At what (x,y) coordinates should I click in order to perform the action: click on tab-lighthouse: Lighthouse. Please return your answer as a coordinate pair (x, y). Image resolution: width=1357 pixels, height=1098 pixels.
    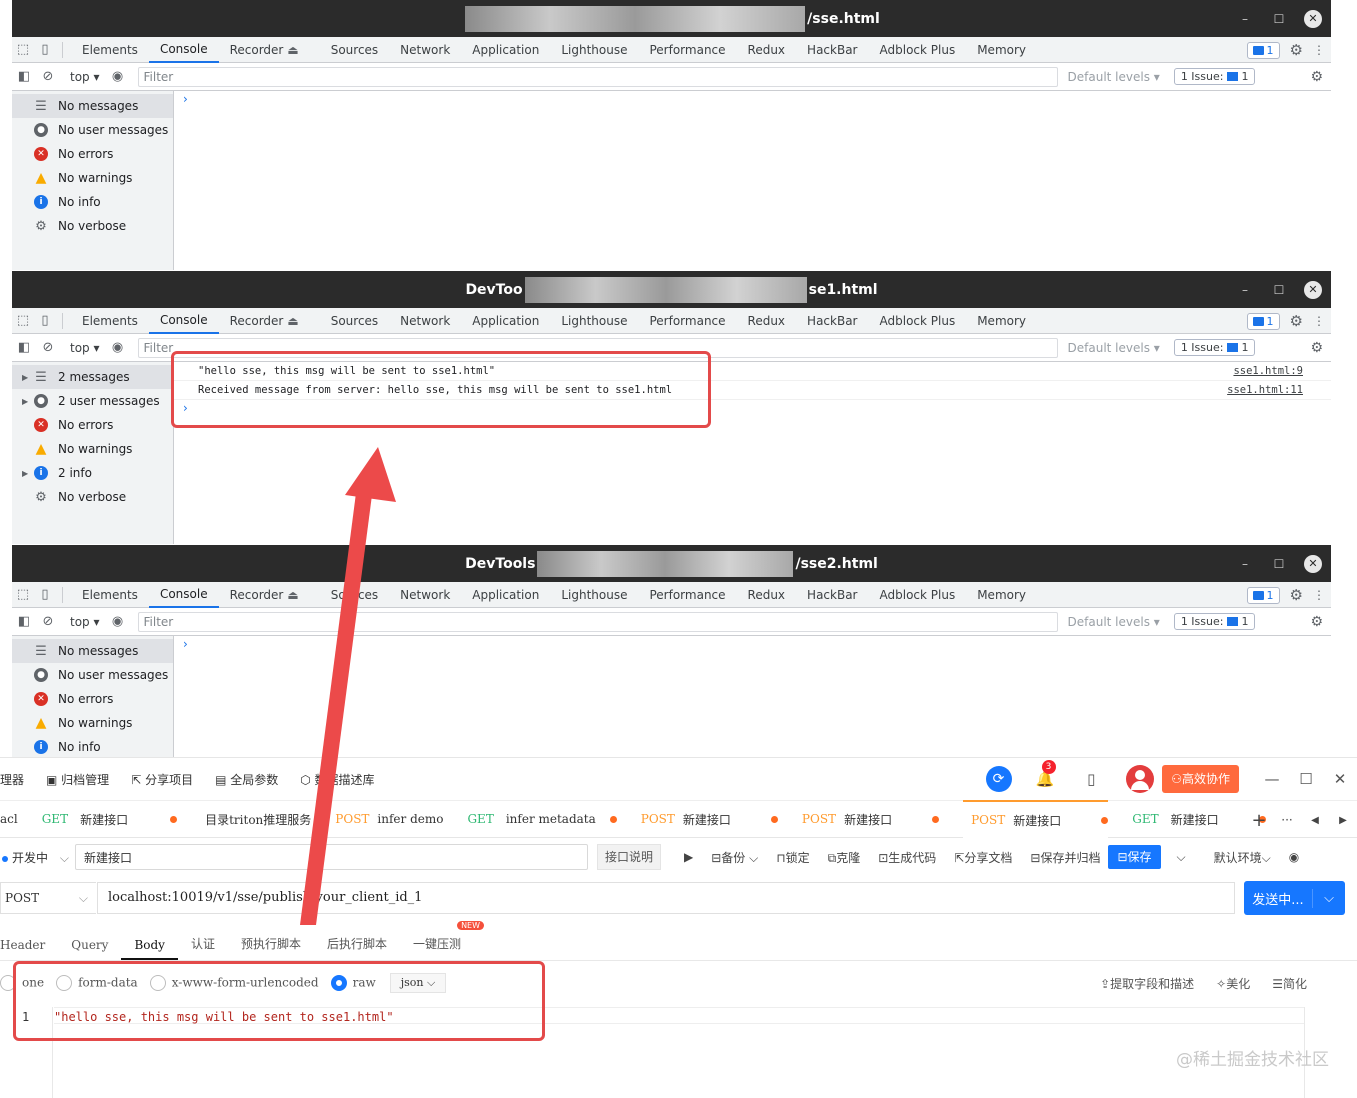
    Looking at the image, I should click on (594, 595).